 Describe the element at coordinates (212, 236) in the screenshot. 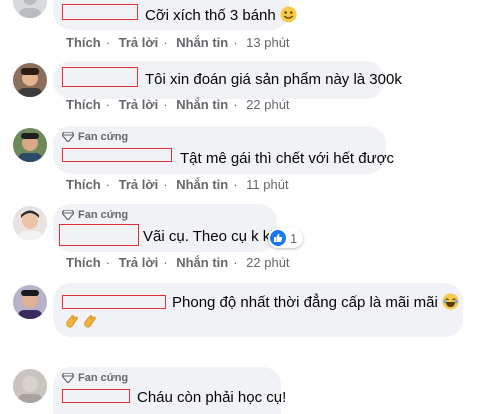

I see `comment-text: Vãi cụ. Theo cụ k kịp` at that location.